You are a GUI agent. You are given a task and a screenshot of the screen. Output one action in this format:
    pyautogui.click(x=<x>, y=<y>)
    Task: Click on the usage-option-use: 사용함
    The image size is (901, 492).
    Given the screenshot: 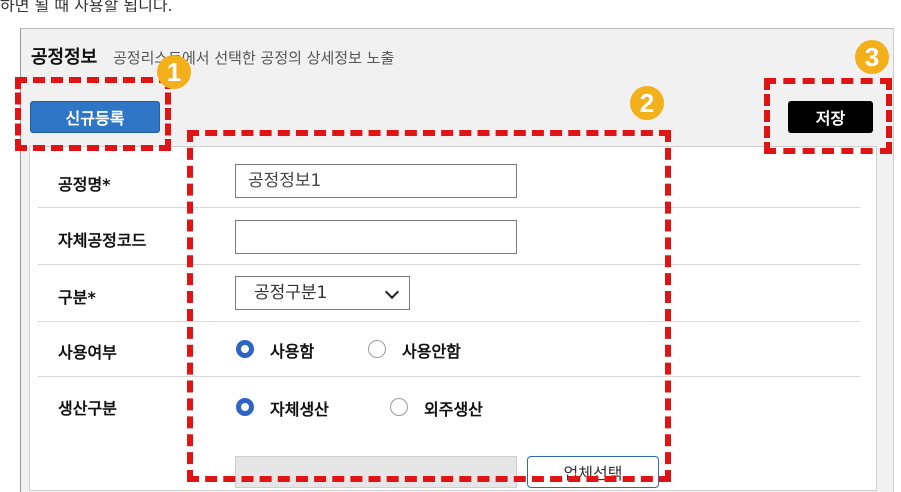 What is the action you would take?
    pyautogui.click(x=292, y=350)
    